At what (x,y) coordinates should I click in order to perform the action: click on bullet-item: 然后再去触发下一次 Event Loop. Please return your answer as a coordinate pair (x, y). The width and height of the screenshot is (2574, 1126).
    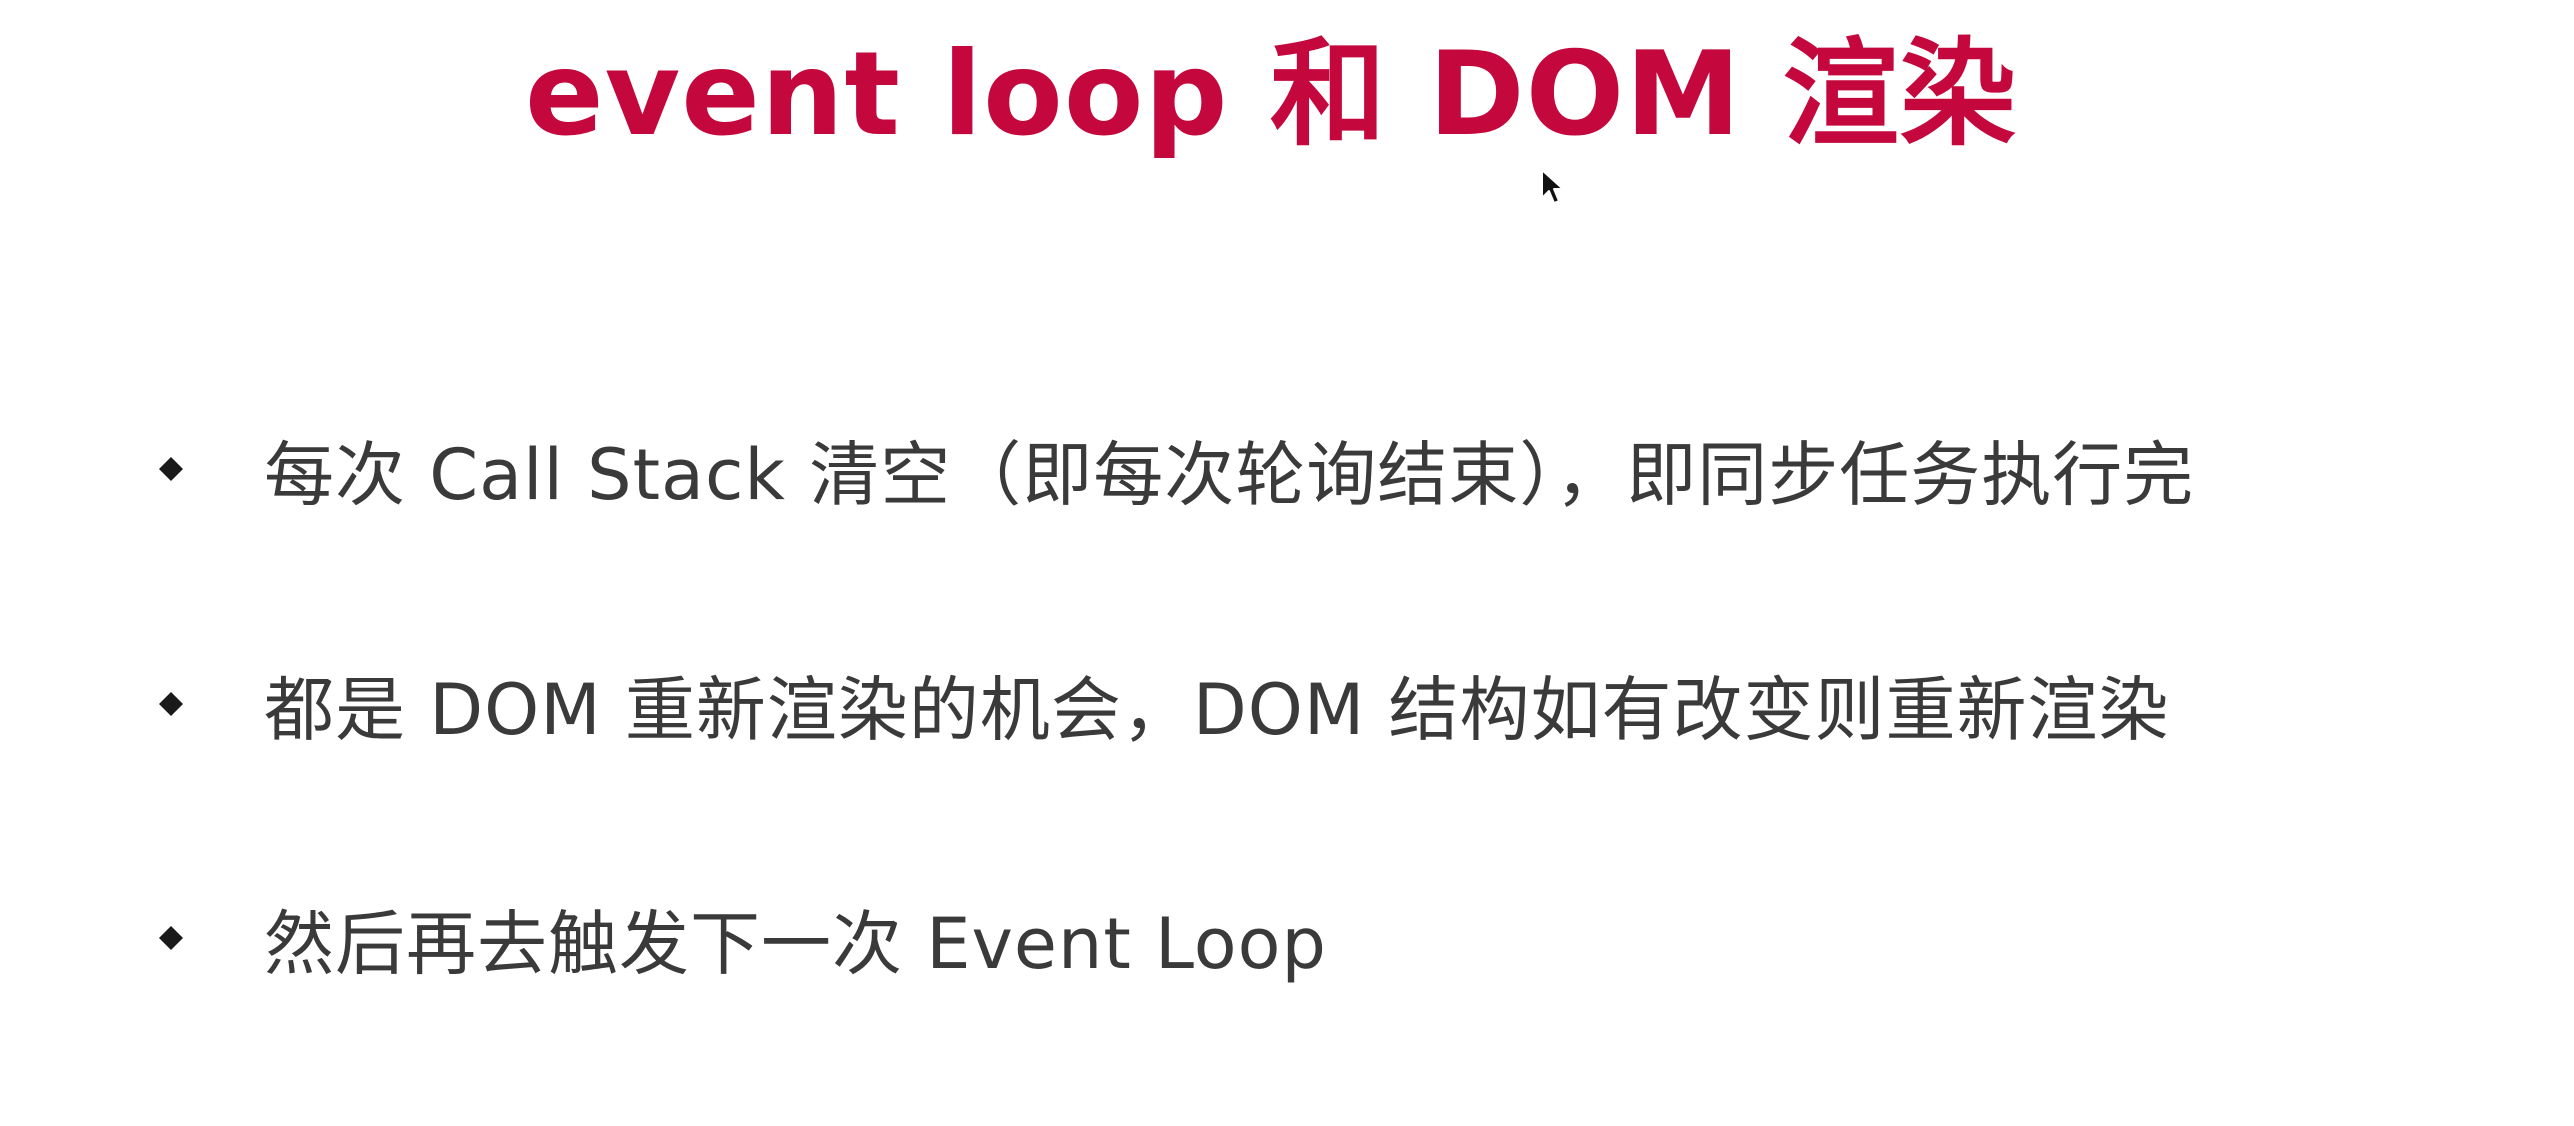
    Looking at the image, I should click on (738, 938).